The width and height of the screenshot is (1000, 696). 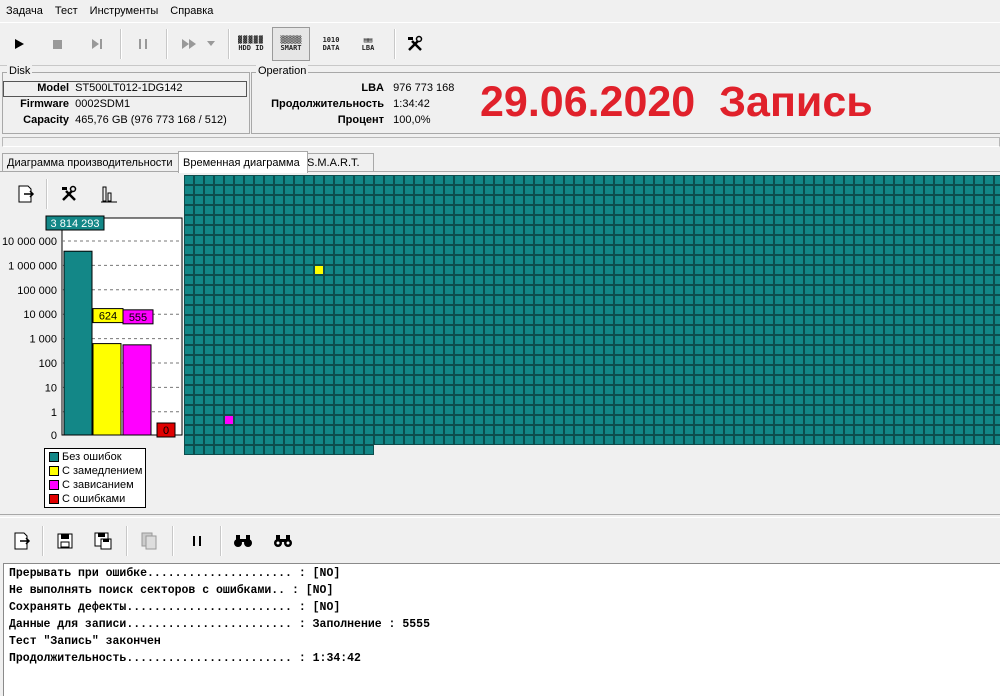 What do you see at coordinates (21, 541) in the screenshot?
I see `export-log-button` at bounding box center [21, 541].